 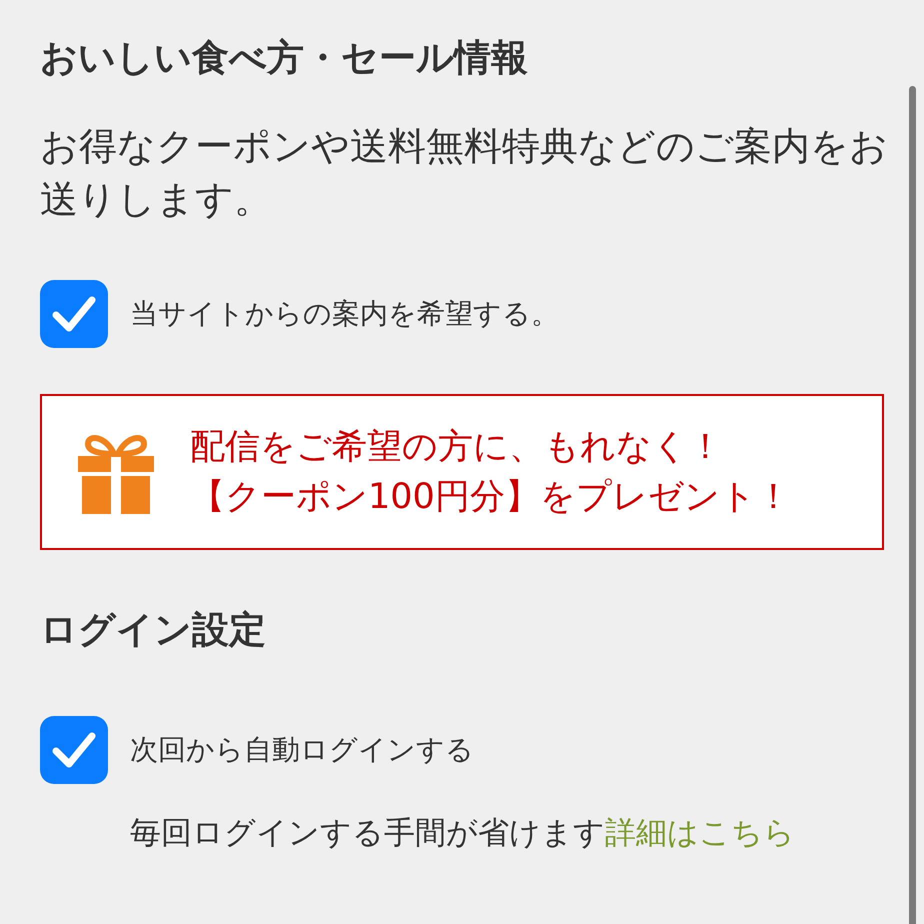 What do you see at coordinates (153, 630) in the screenshot?
I see `section-title: ログイン設定` at bounding box center [153, 630].